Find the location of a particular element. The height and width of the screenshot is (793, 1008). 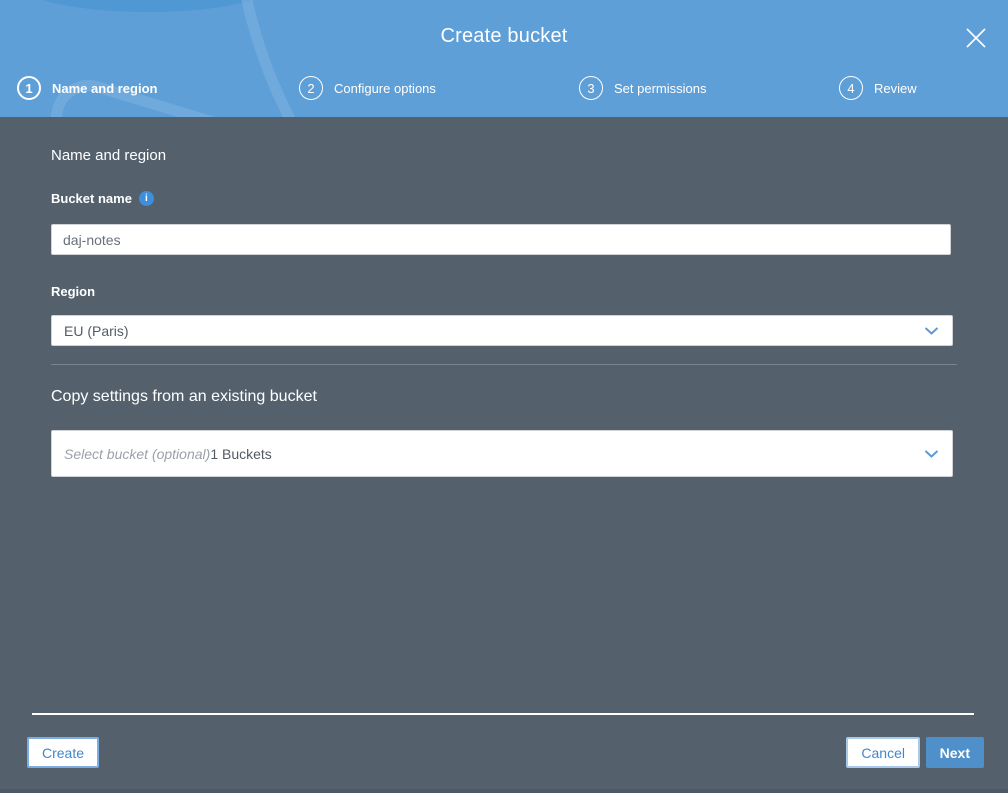

region-selected-value: EU (Paris) is located at coordinates (96, 330).